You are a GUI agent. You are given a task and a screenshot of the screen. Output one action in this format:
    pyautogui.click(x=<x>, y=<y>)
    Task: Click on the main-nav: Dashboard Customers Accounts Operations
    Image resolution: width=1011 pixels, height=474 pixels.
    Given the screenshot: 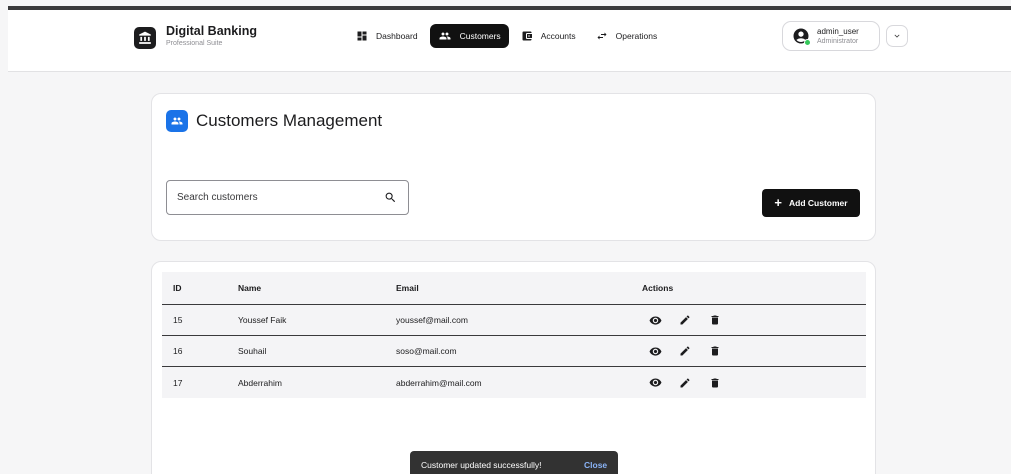 What is the action you would take?
    pyautogui.click(x=508, y=36)
    